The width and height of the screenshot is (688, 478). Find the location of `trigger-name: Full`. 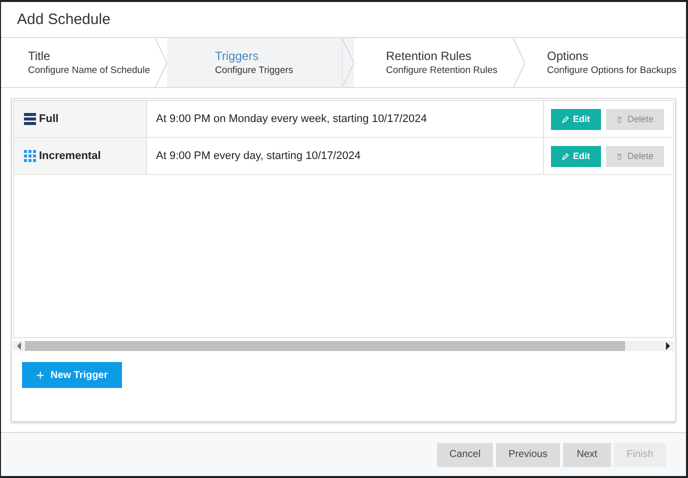

trigger-name: Full is located at coordinates (49, 119).